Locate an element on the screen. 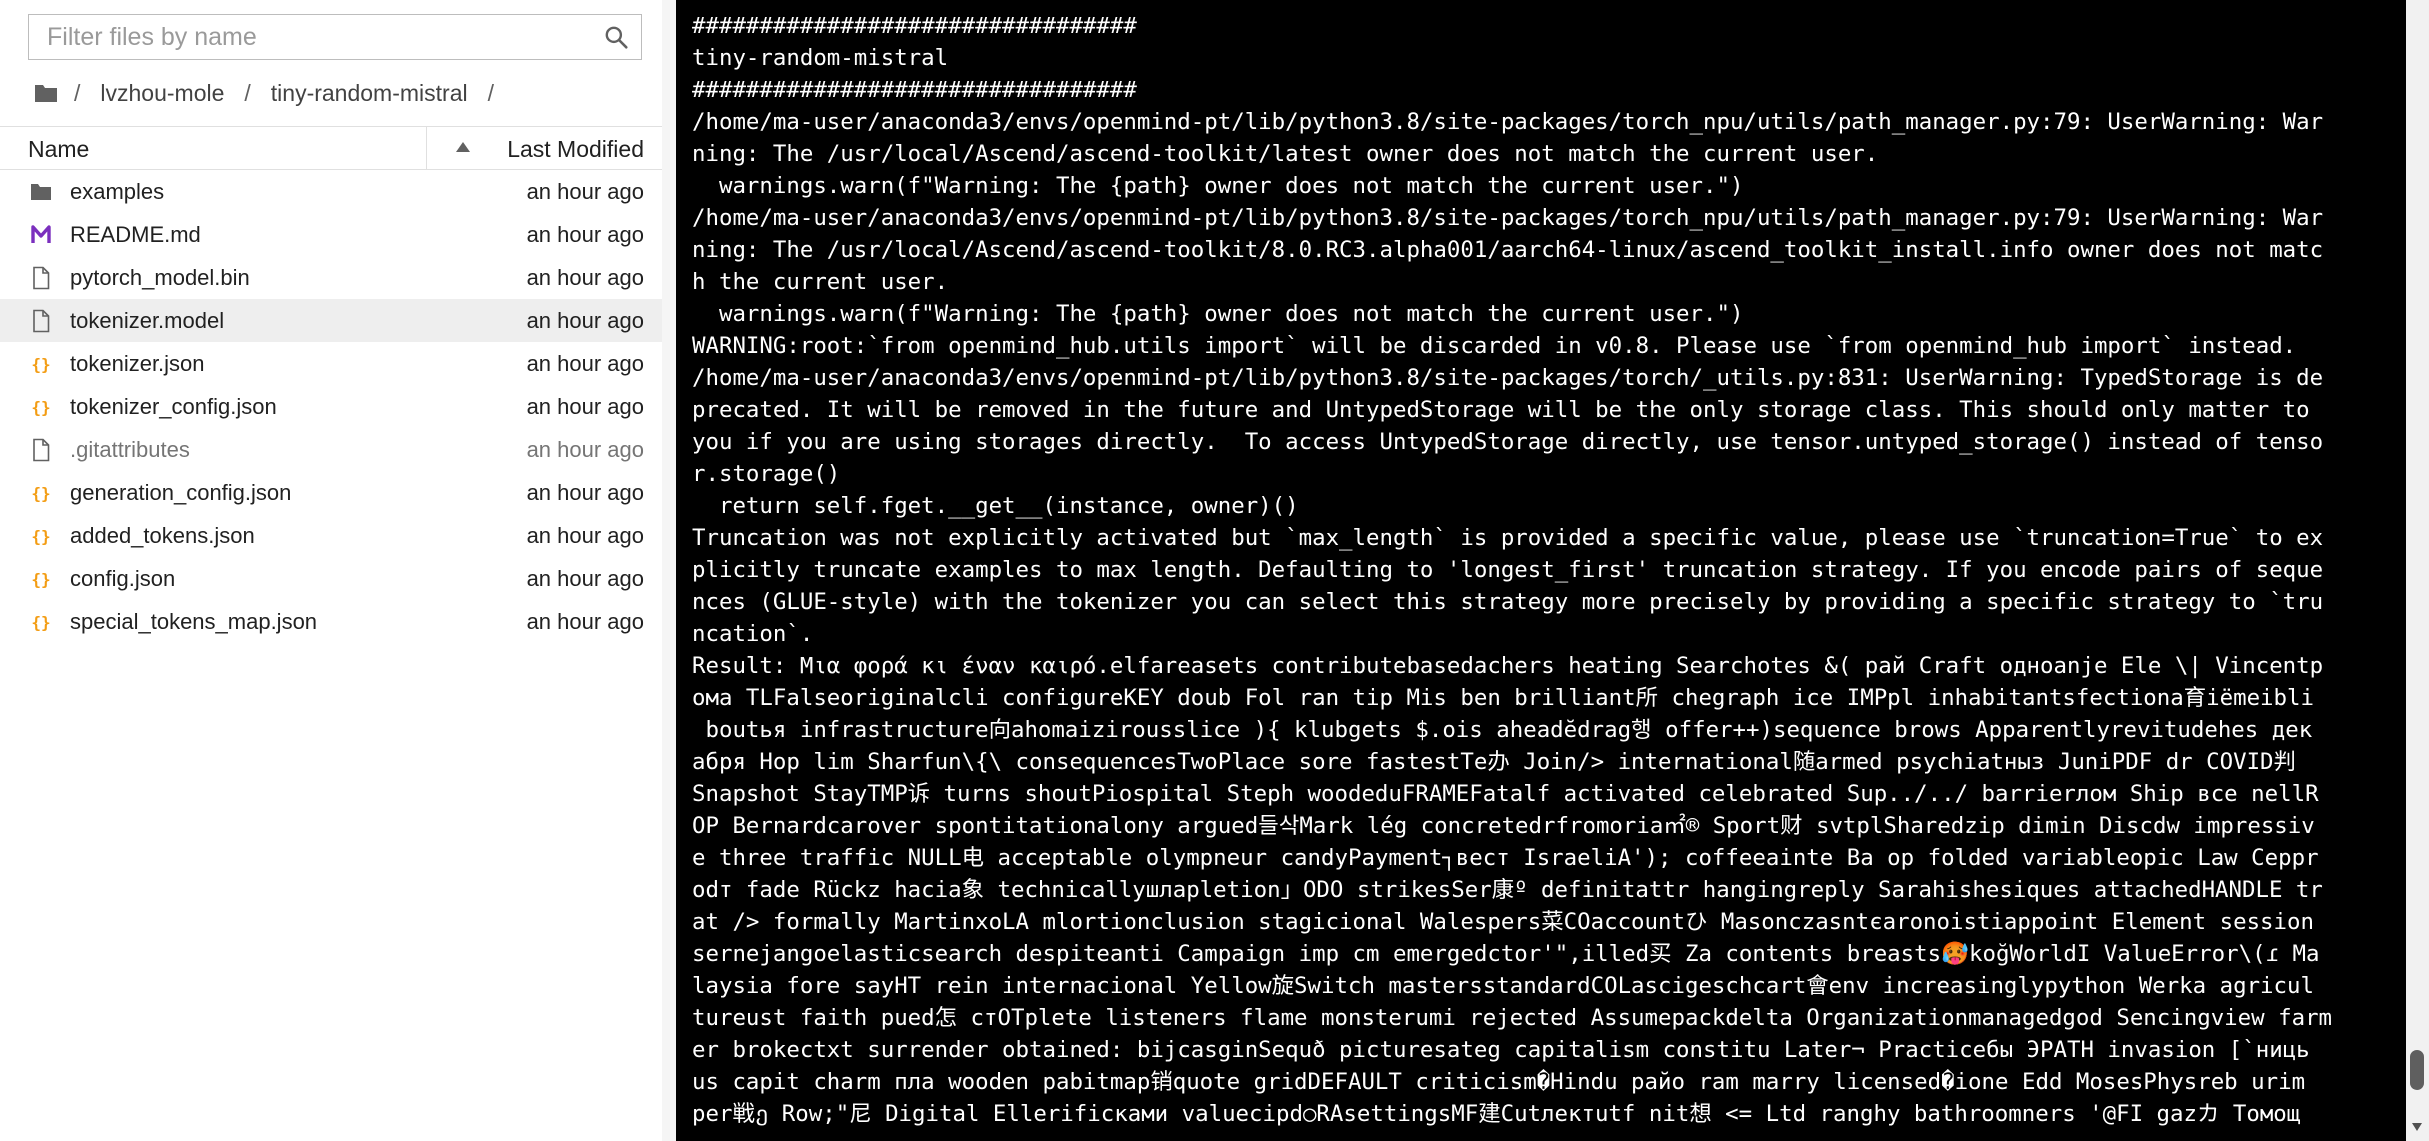 The width and height of the screenshot is (2429, 1141). file-name: pytorch_model.bin is located at coordinates (160, 277).